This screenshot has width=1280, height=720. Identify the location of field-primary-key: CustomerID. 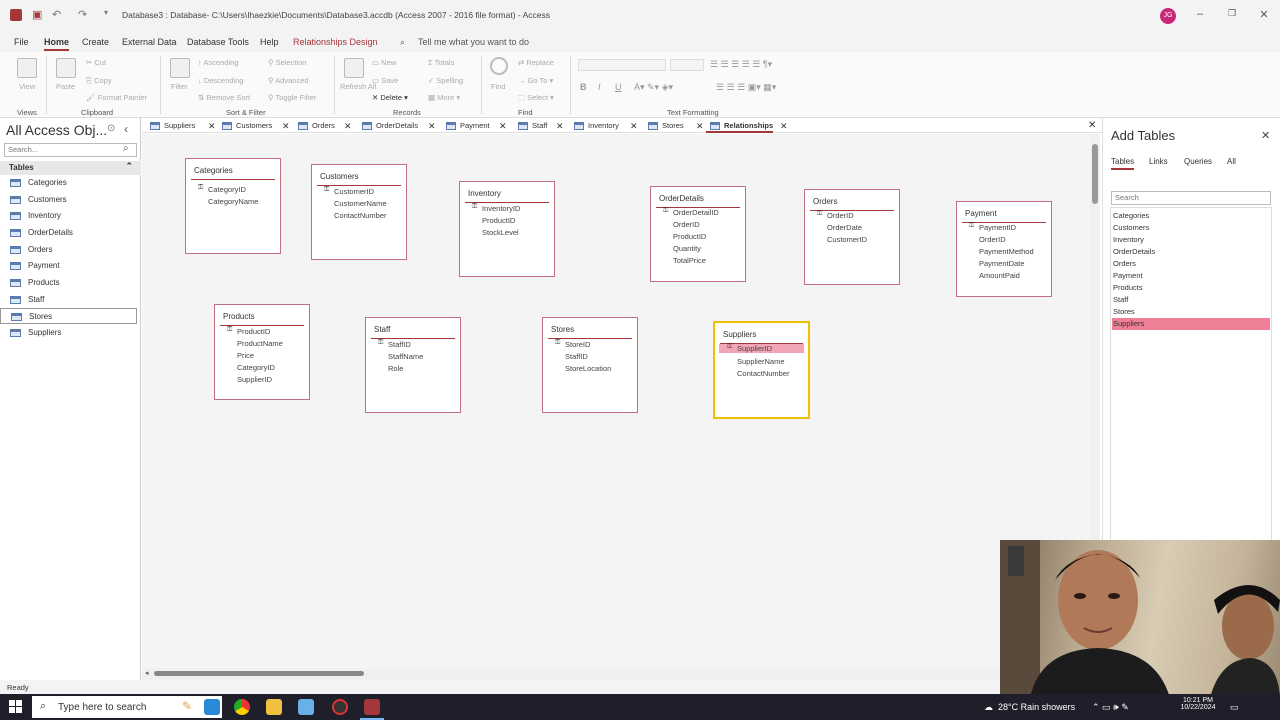
(349, 191).